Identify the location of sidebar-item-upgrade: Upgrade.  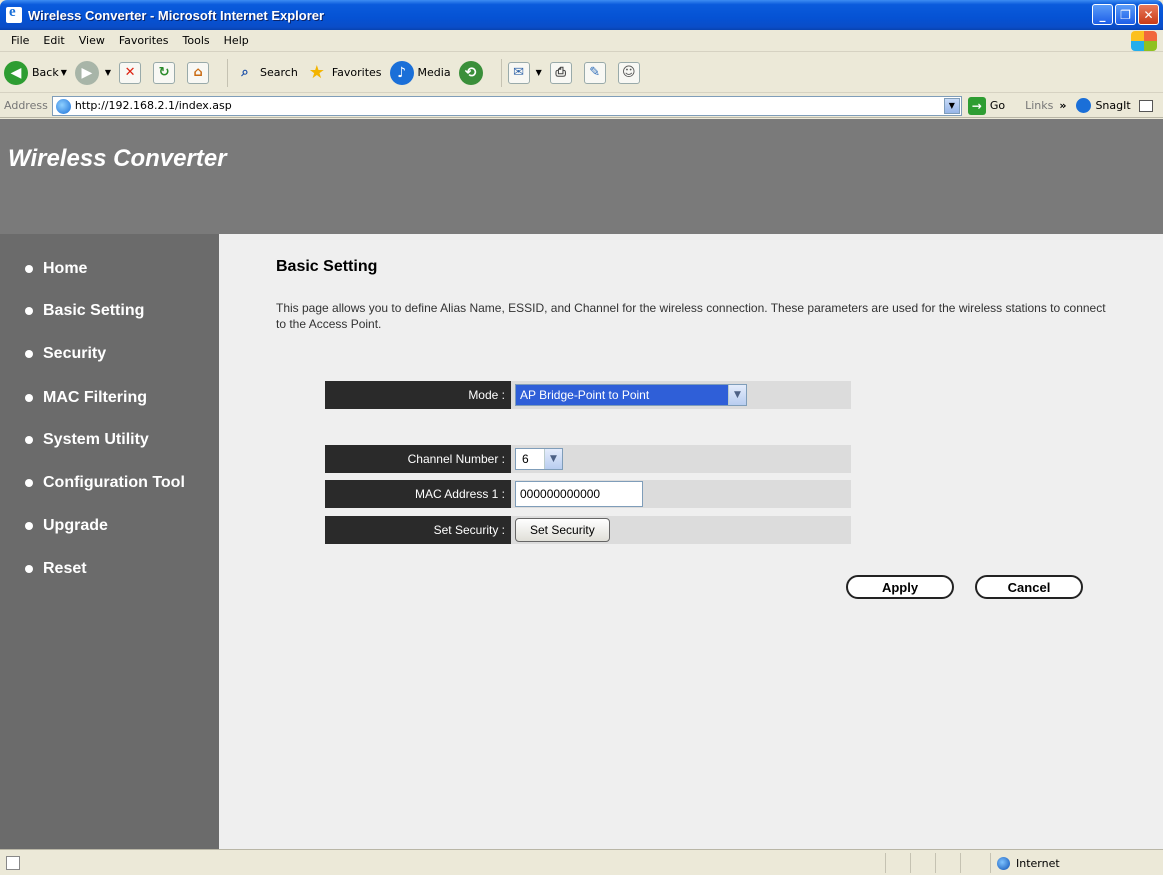
(66, 526).